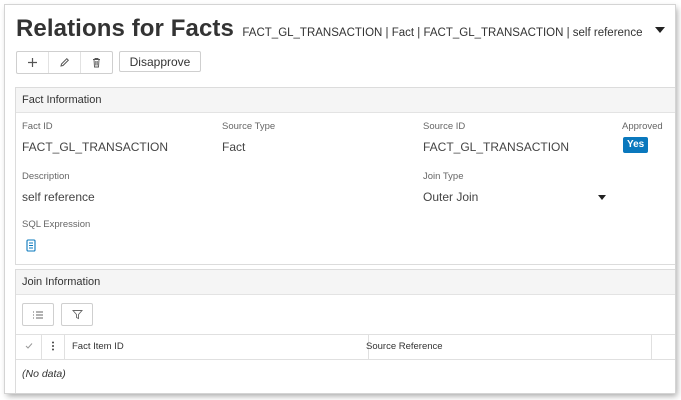 Image resolution: width=681 pixels, height=400 pixels. I want to click on approved-label: Approved, so click(642, 126).